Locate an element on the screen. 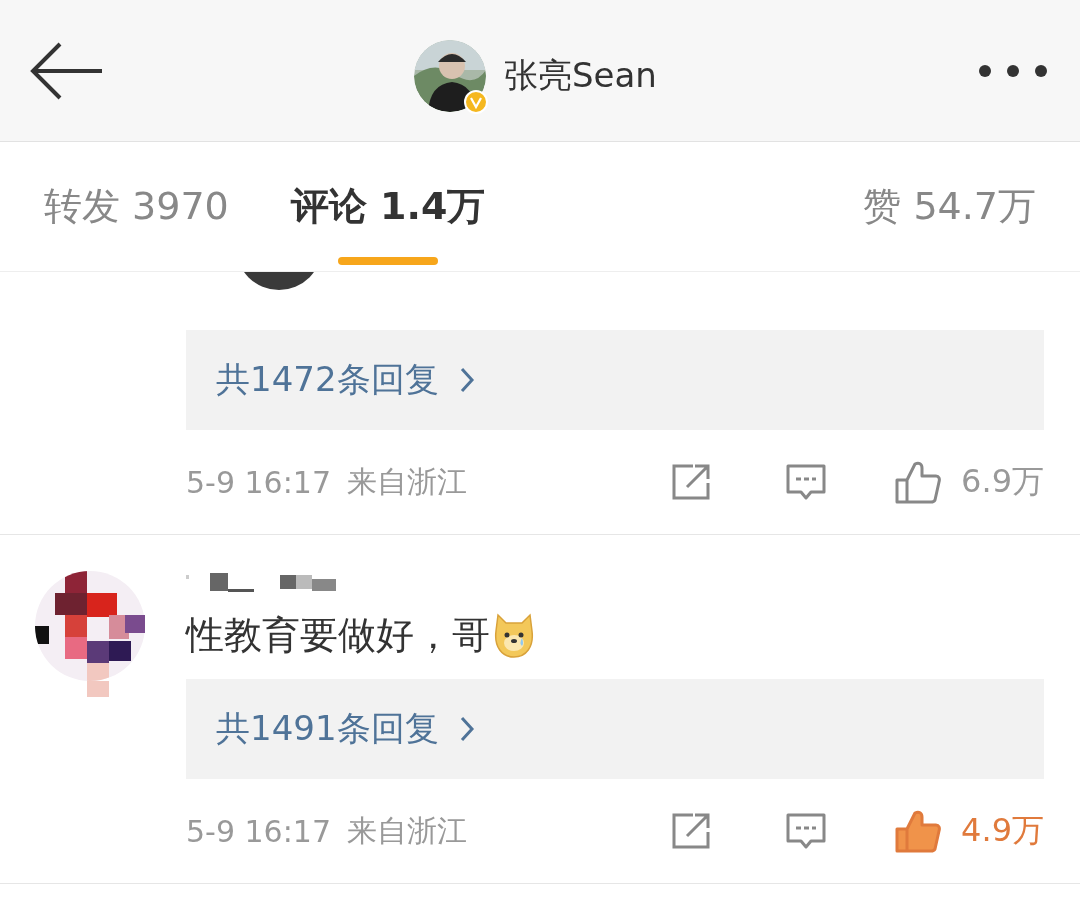 The width and height of the screenshot is (1080, 914). like-count: 4.9万 is located at coordinates (1002, 830).